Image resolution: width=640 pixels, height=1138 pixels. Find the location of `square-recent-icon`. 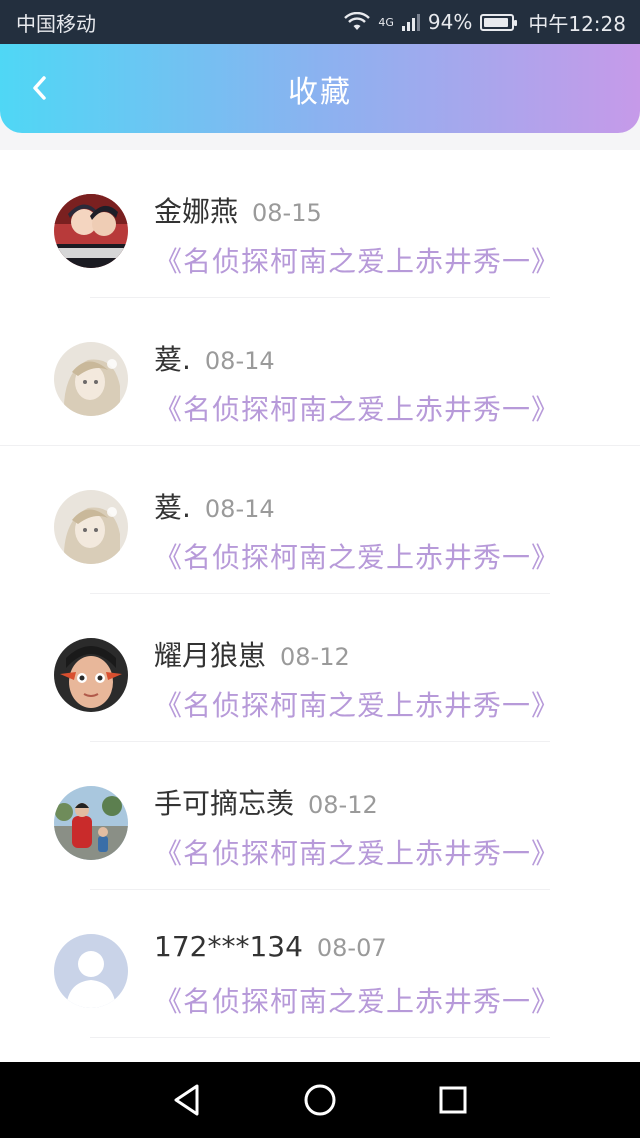

square-recent-icon is located at coordinates (453, 1100).